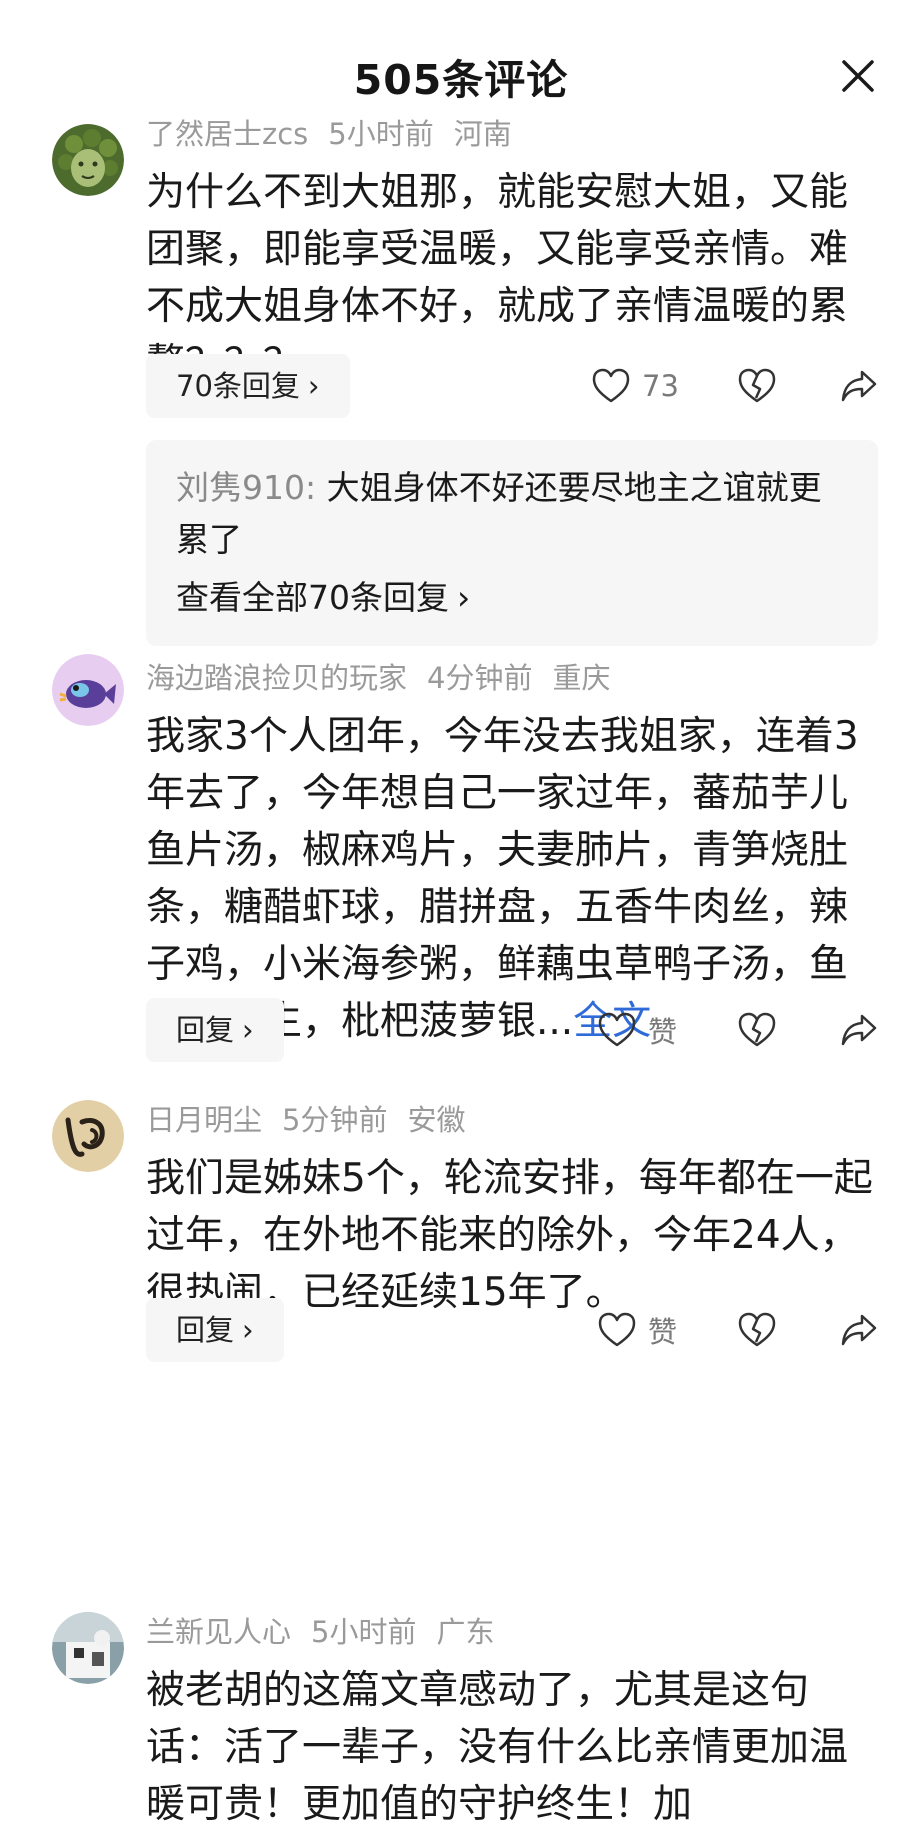 Image resolution: width=922 pixels, height=1833 pixels. What do you see at coordinates (465, 1632) in the screenshot?
I see `location: 广东` at bounding box center [465, 1632].